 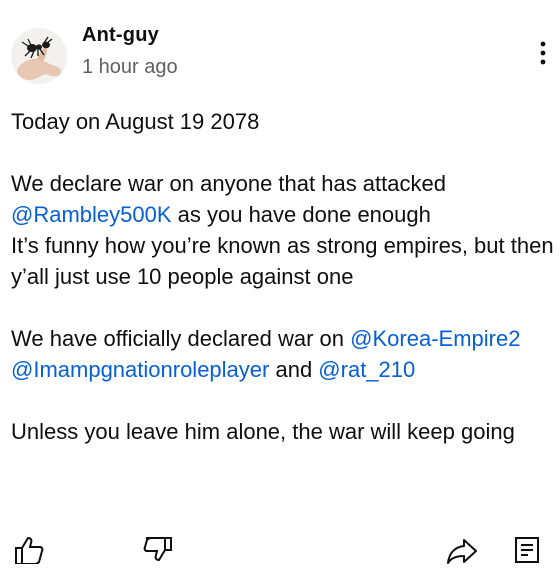 What do you see at coordinates (280, 547) in the screenshot?
I see `post-actions` at bounding box center [280, 547].